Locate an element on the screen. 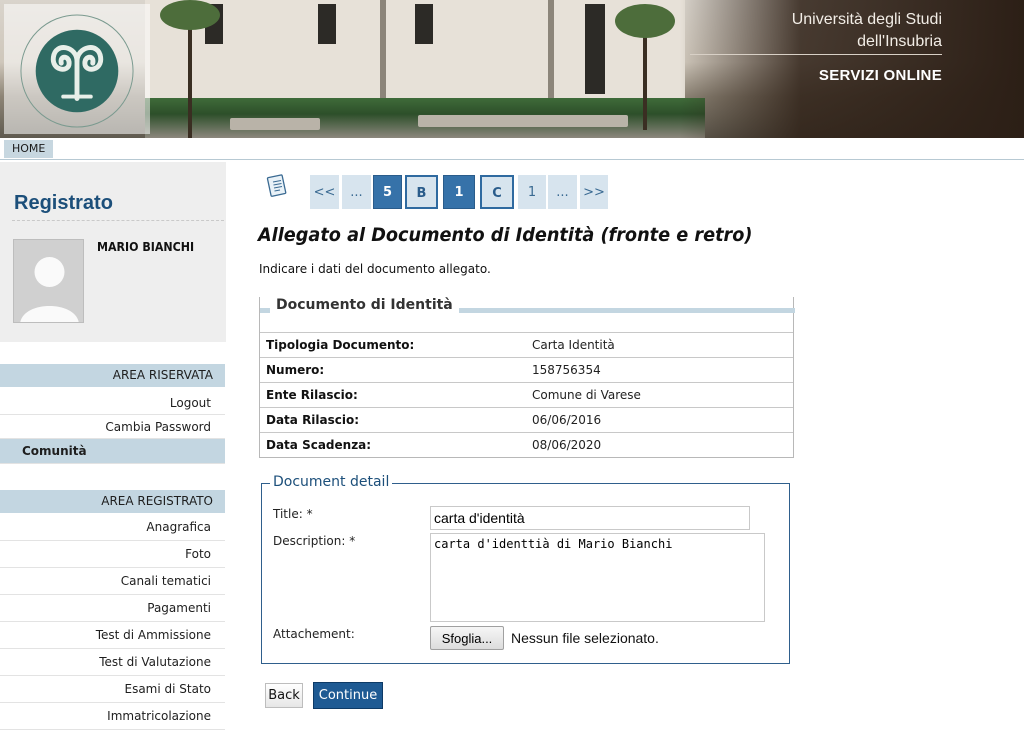 The height and width of the screenshot is (731, 1024). home-tab: HOME is located at coordinates (29, 149).